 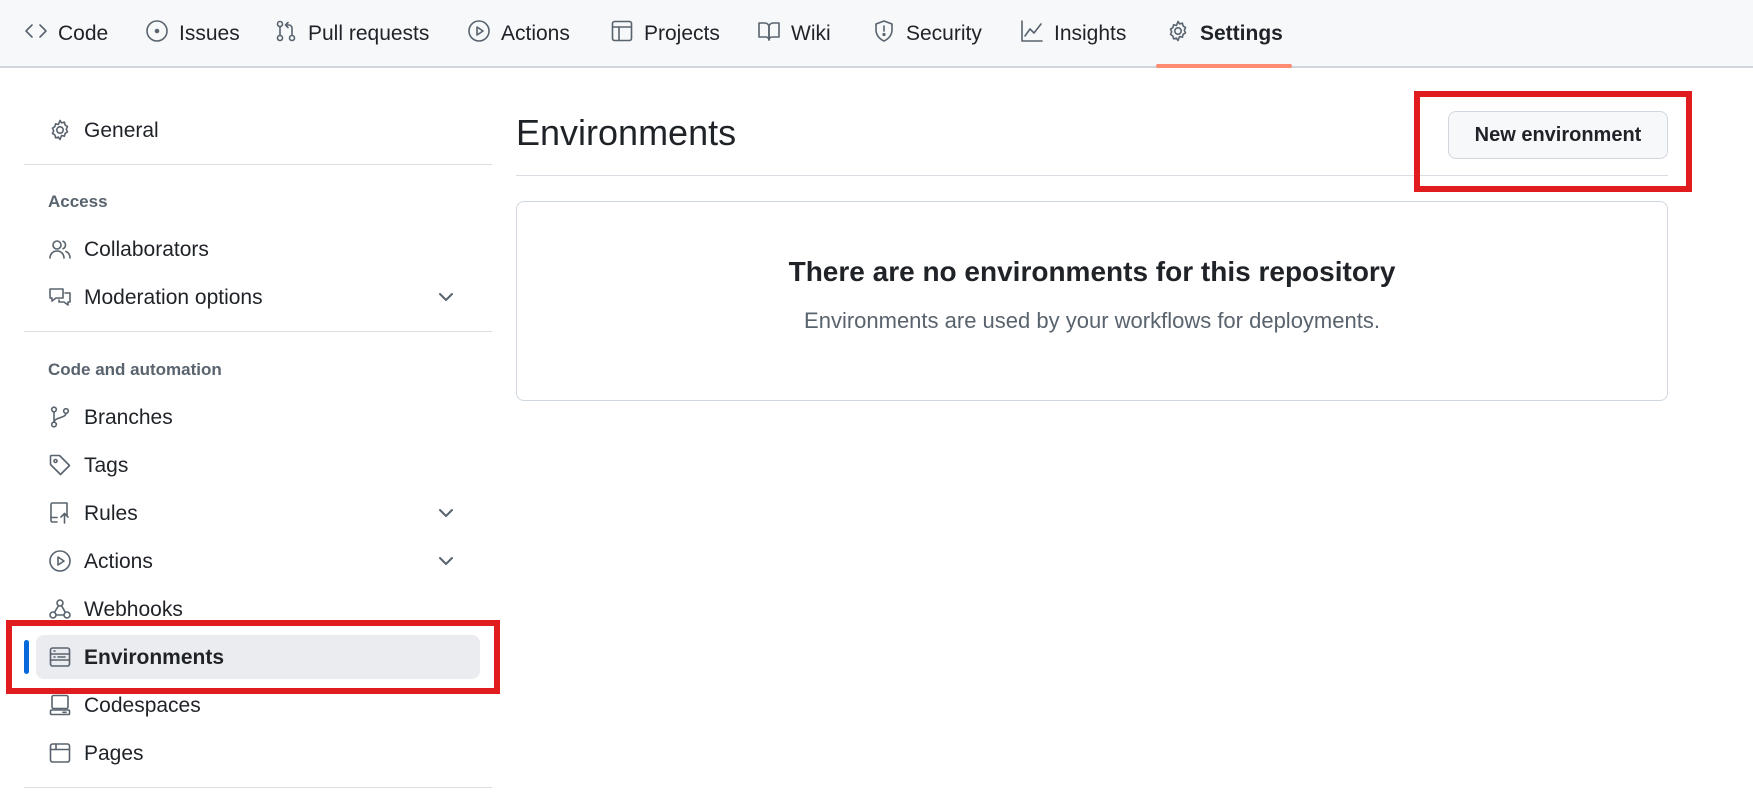 What do you see at coordinates (66, 34) in the screenshot?
I see `tab-code: Code` at bounding box center [66, 34].